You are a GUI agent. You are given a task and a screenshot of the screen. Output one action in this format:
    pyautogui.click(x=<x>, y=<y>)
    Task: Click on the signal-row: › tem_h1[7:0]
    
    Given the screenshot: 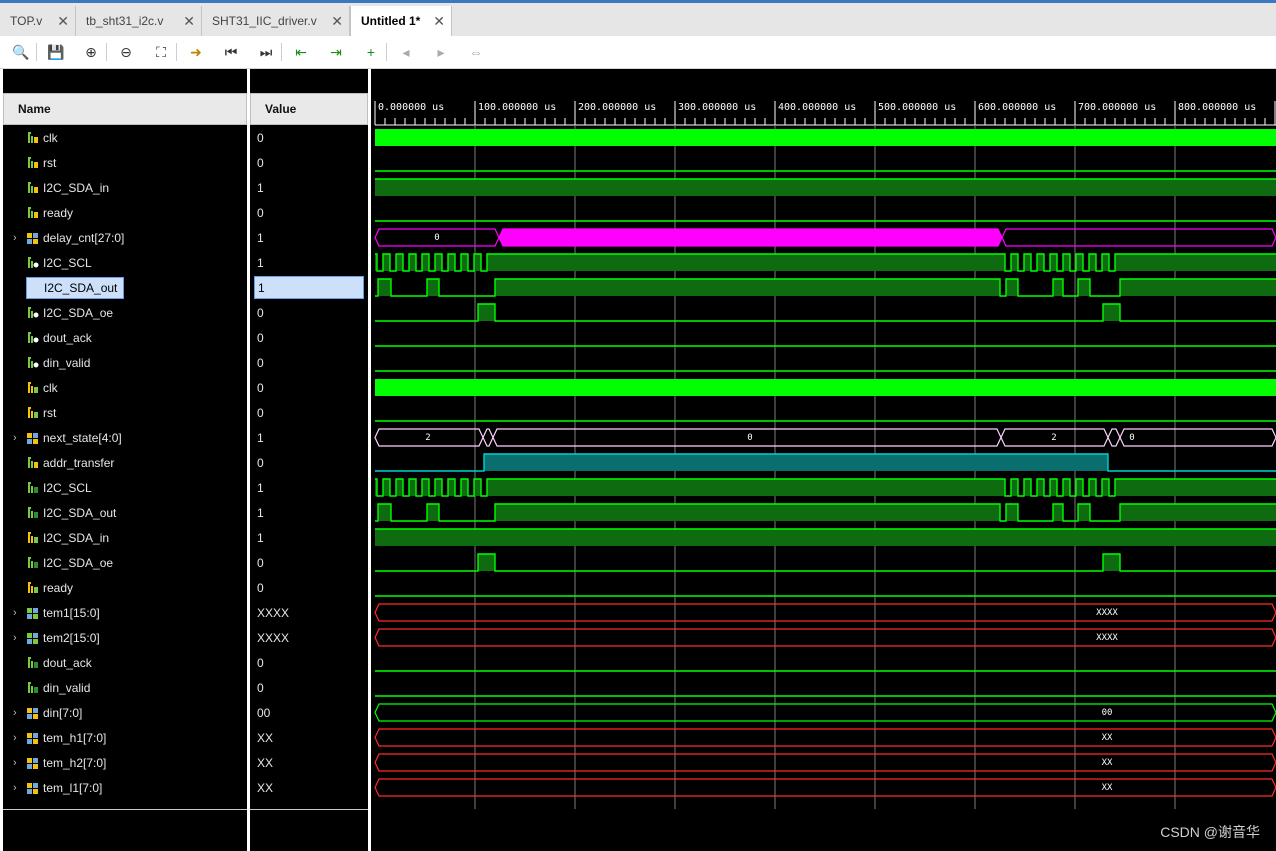 What is the action you would take?
    pyautogui.click(x=125, y=737)
    